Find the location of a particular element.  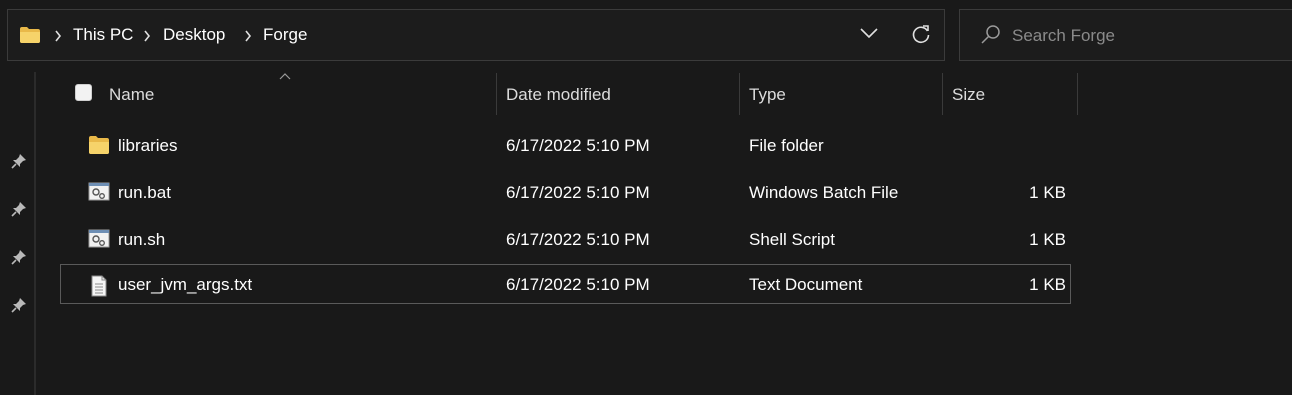

navigation-pane-splitter is located at coordinates (35, 233).